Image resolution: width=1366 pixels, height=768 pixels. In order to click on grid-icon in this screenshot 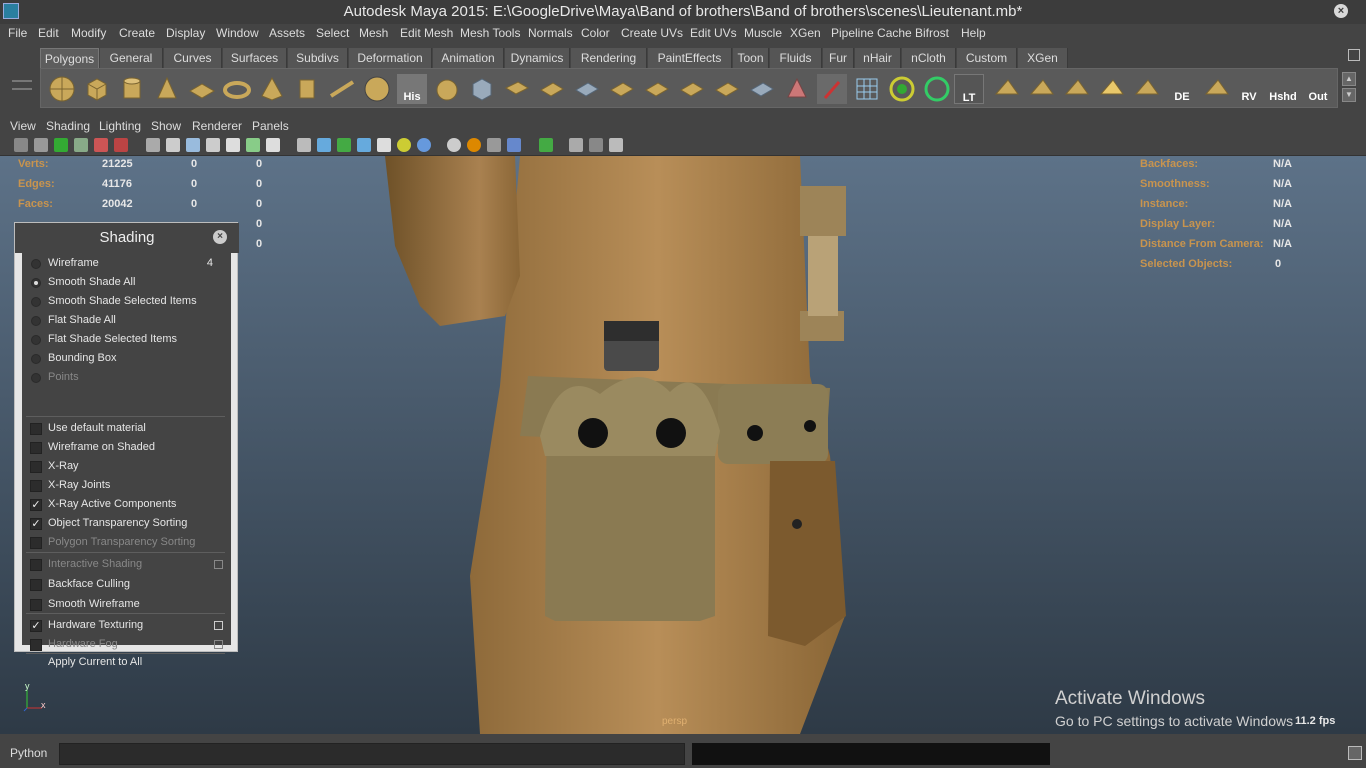, I will do `click(153, 145)`.